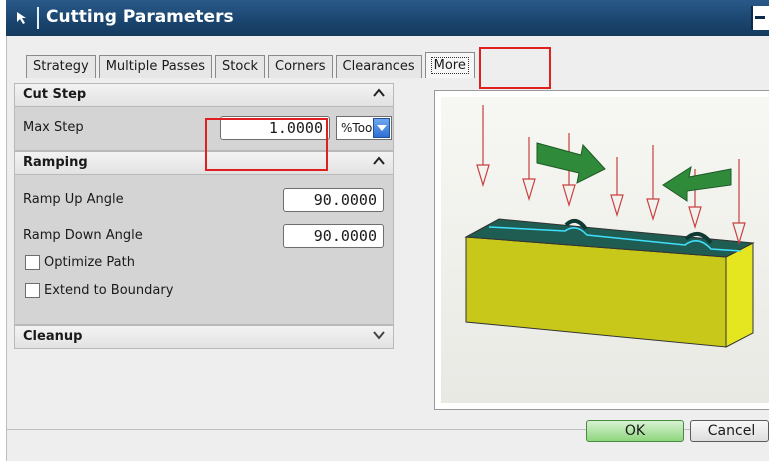 This screenshot has height=461, width=769. I want to click on tab-multiple-passes: Multiple Passes, so click(155, 66).